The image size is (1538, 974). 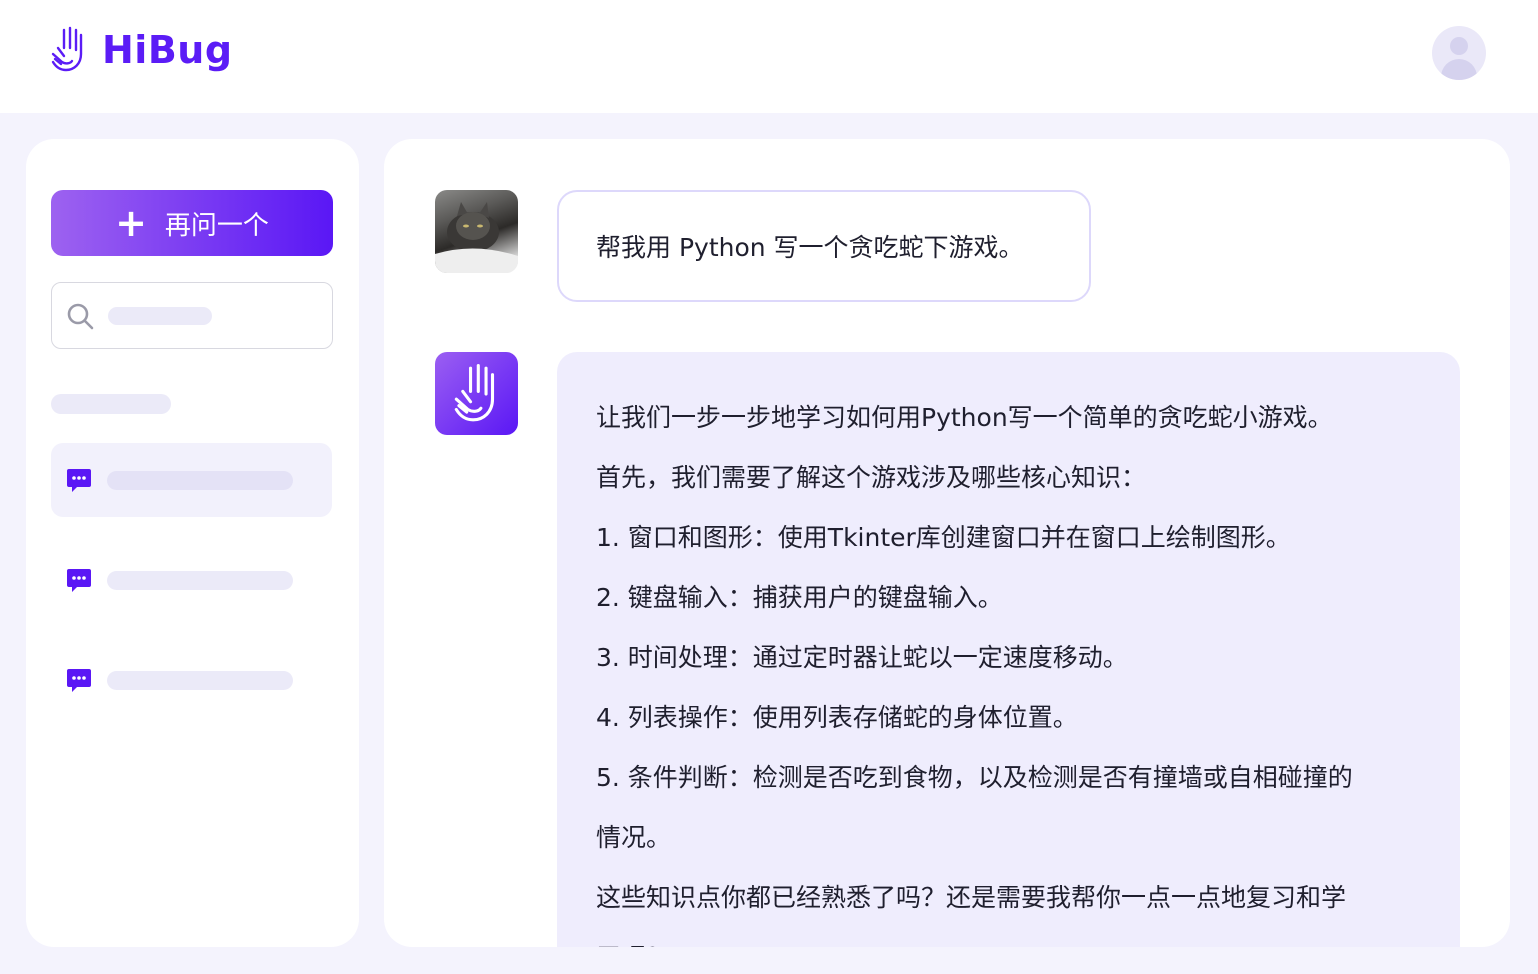 I want to click on user-avatar, so click(x=476, y=231).